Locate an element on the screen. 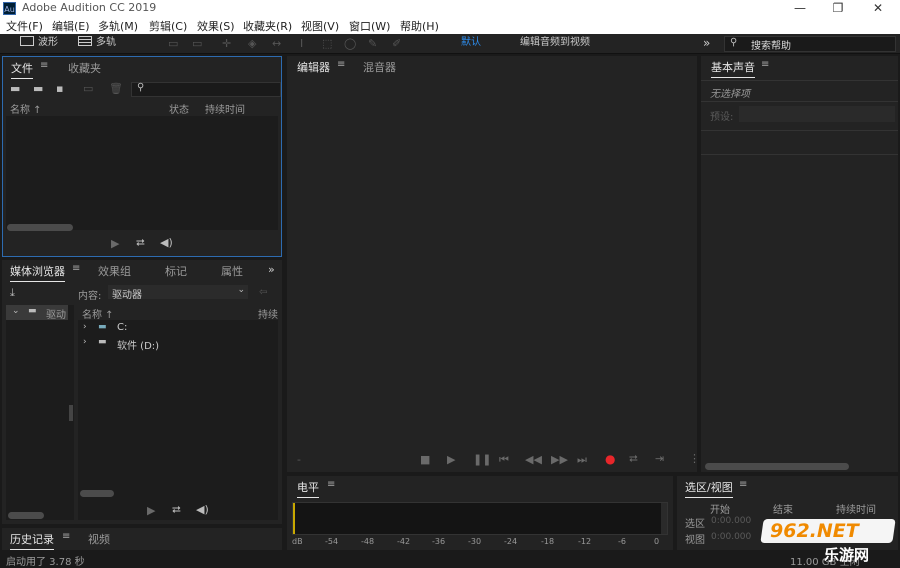 This screenshot has width=900, height=568. menu-clip: 剪辑(C) is located at coordinates (168, 26).